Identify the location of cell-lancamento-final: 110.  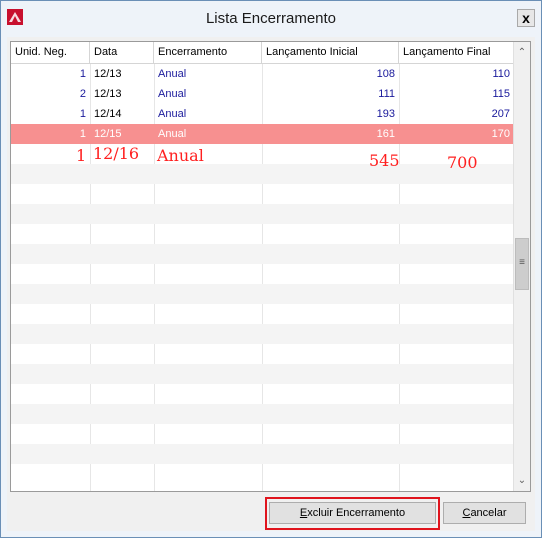
(501, 74).